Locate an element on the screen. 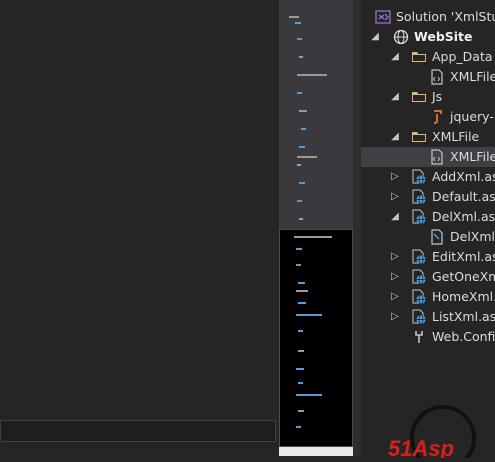  config-wrench-icon is located at coordinates (419, 337).